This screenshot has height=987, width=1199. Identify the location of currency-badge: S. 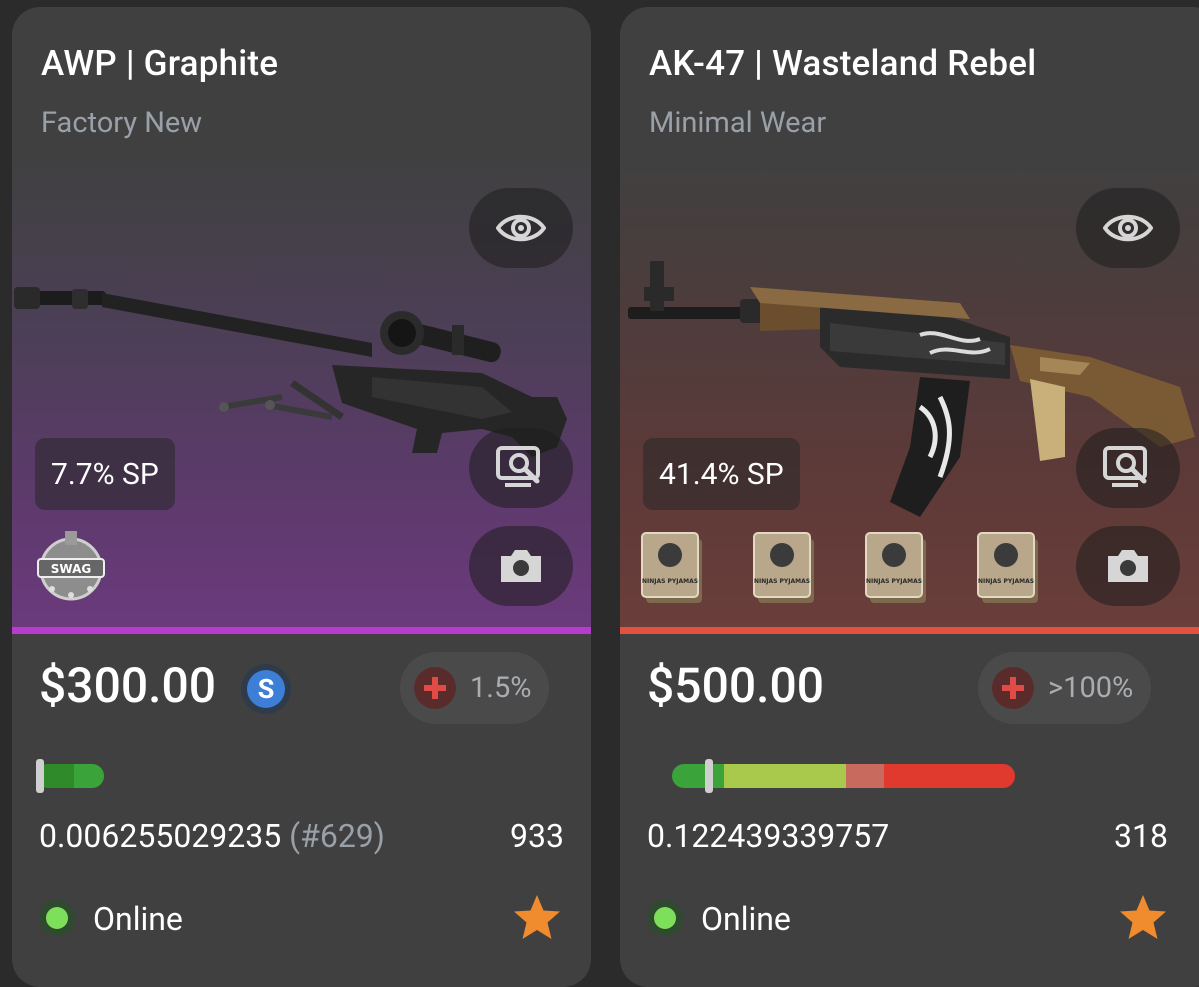
(266, 689).